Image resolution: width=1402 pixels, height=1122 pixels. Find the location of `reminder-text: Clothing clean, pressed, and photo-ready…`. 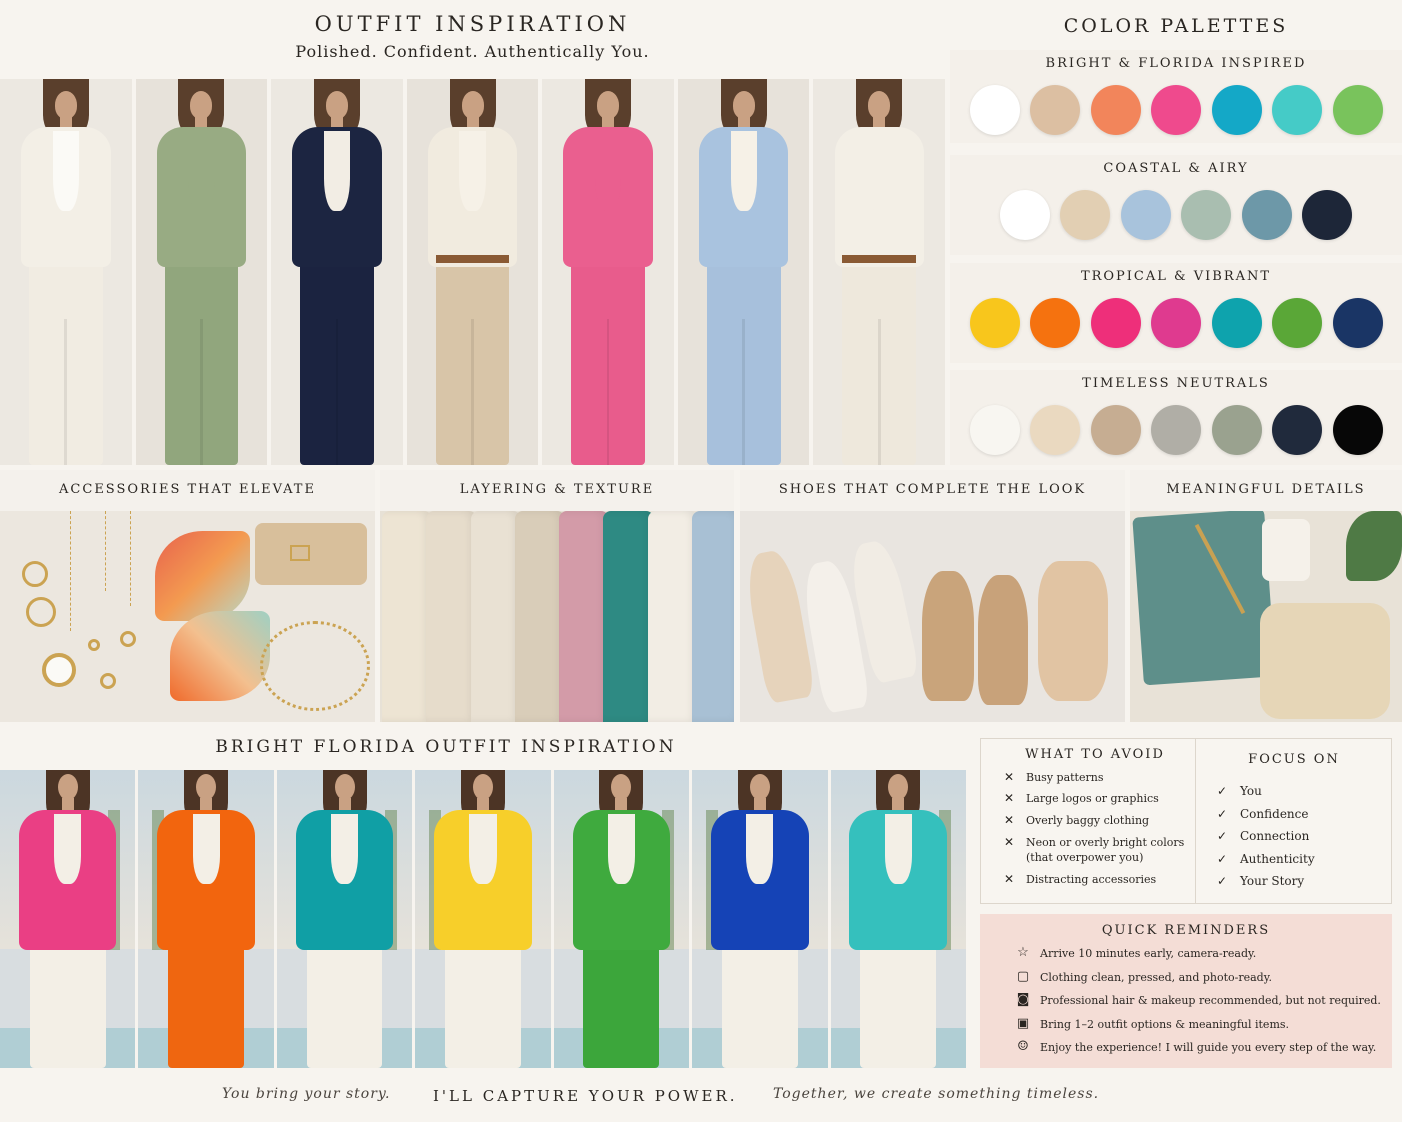

reminder-text: Clothing clean, pressed, and photo-ready… is located at coordinates (1156, 977).